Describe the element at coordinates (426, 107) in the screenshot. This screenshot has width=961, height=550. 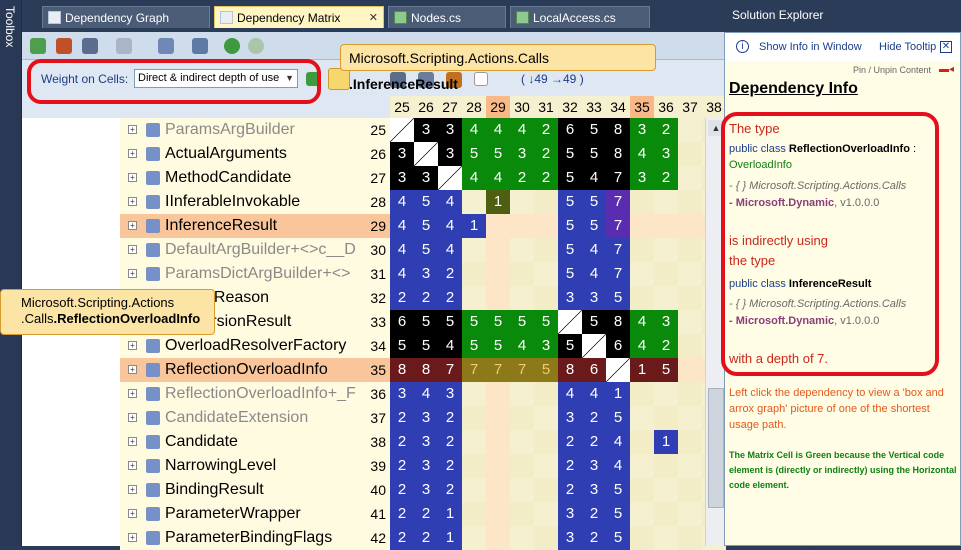
I see `column-header: 26` at that location.